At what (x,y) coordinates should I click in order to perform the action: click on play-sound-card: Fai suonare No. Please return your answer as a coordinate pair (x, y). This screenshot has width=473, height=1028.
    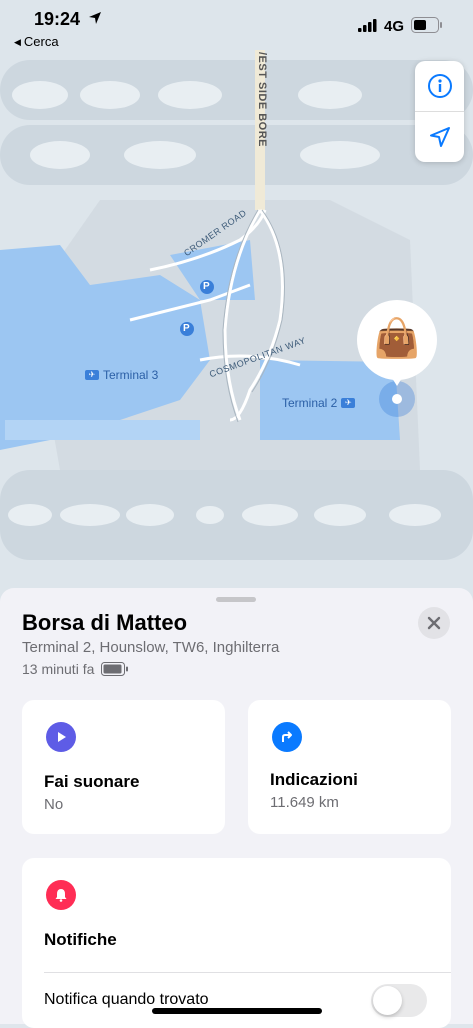
    Looking at the image, I should click on (123, 767).